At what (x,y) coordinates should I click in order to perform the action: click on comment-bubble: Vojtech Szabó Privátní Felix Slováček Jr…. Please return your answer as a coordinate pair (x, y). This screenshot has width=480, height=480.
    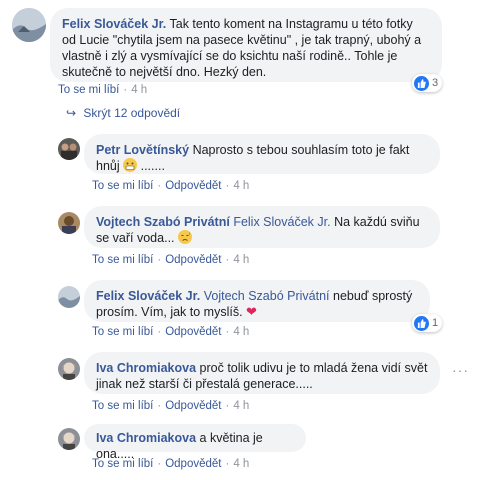
    Looking at the image, I should click on (262, 227).